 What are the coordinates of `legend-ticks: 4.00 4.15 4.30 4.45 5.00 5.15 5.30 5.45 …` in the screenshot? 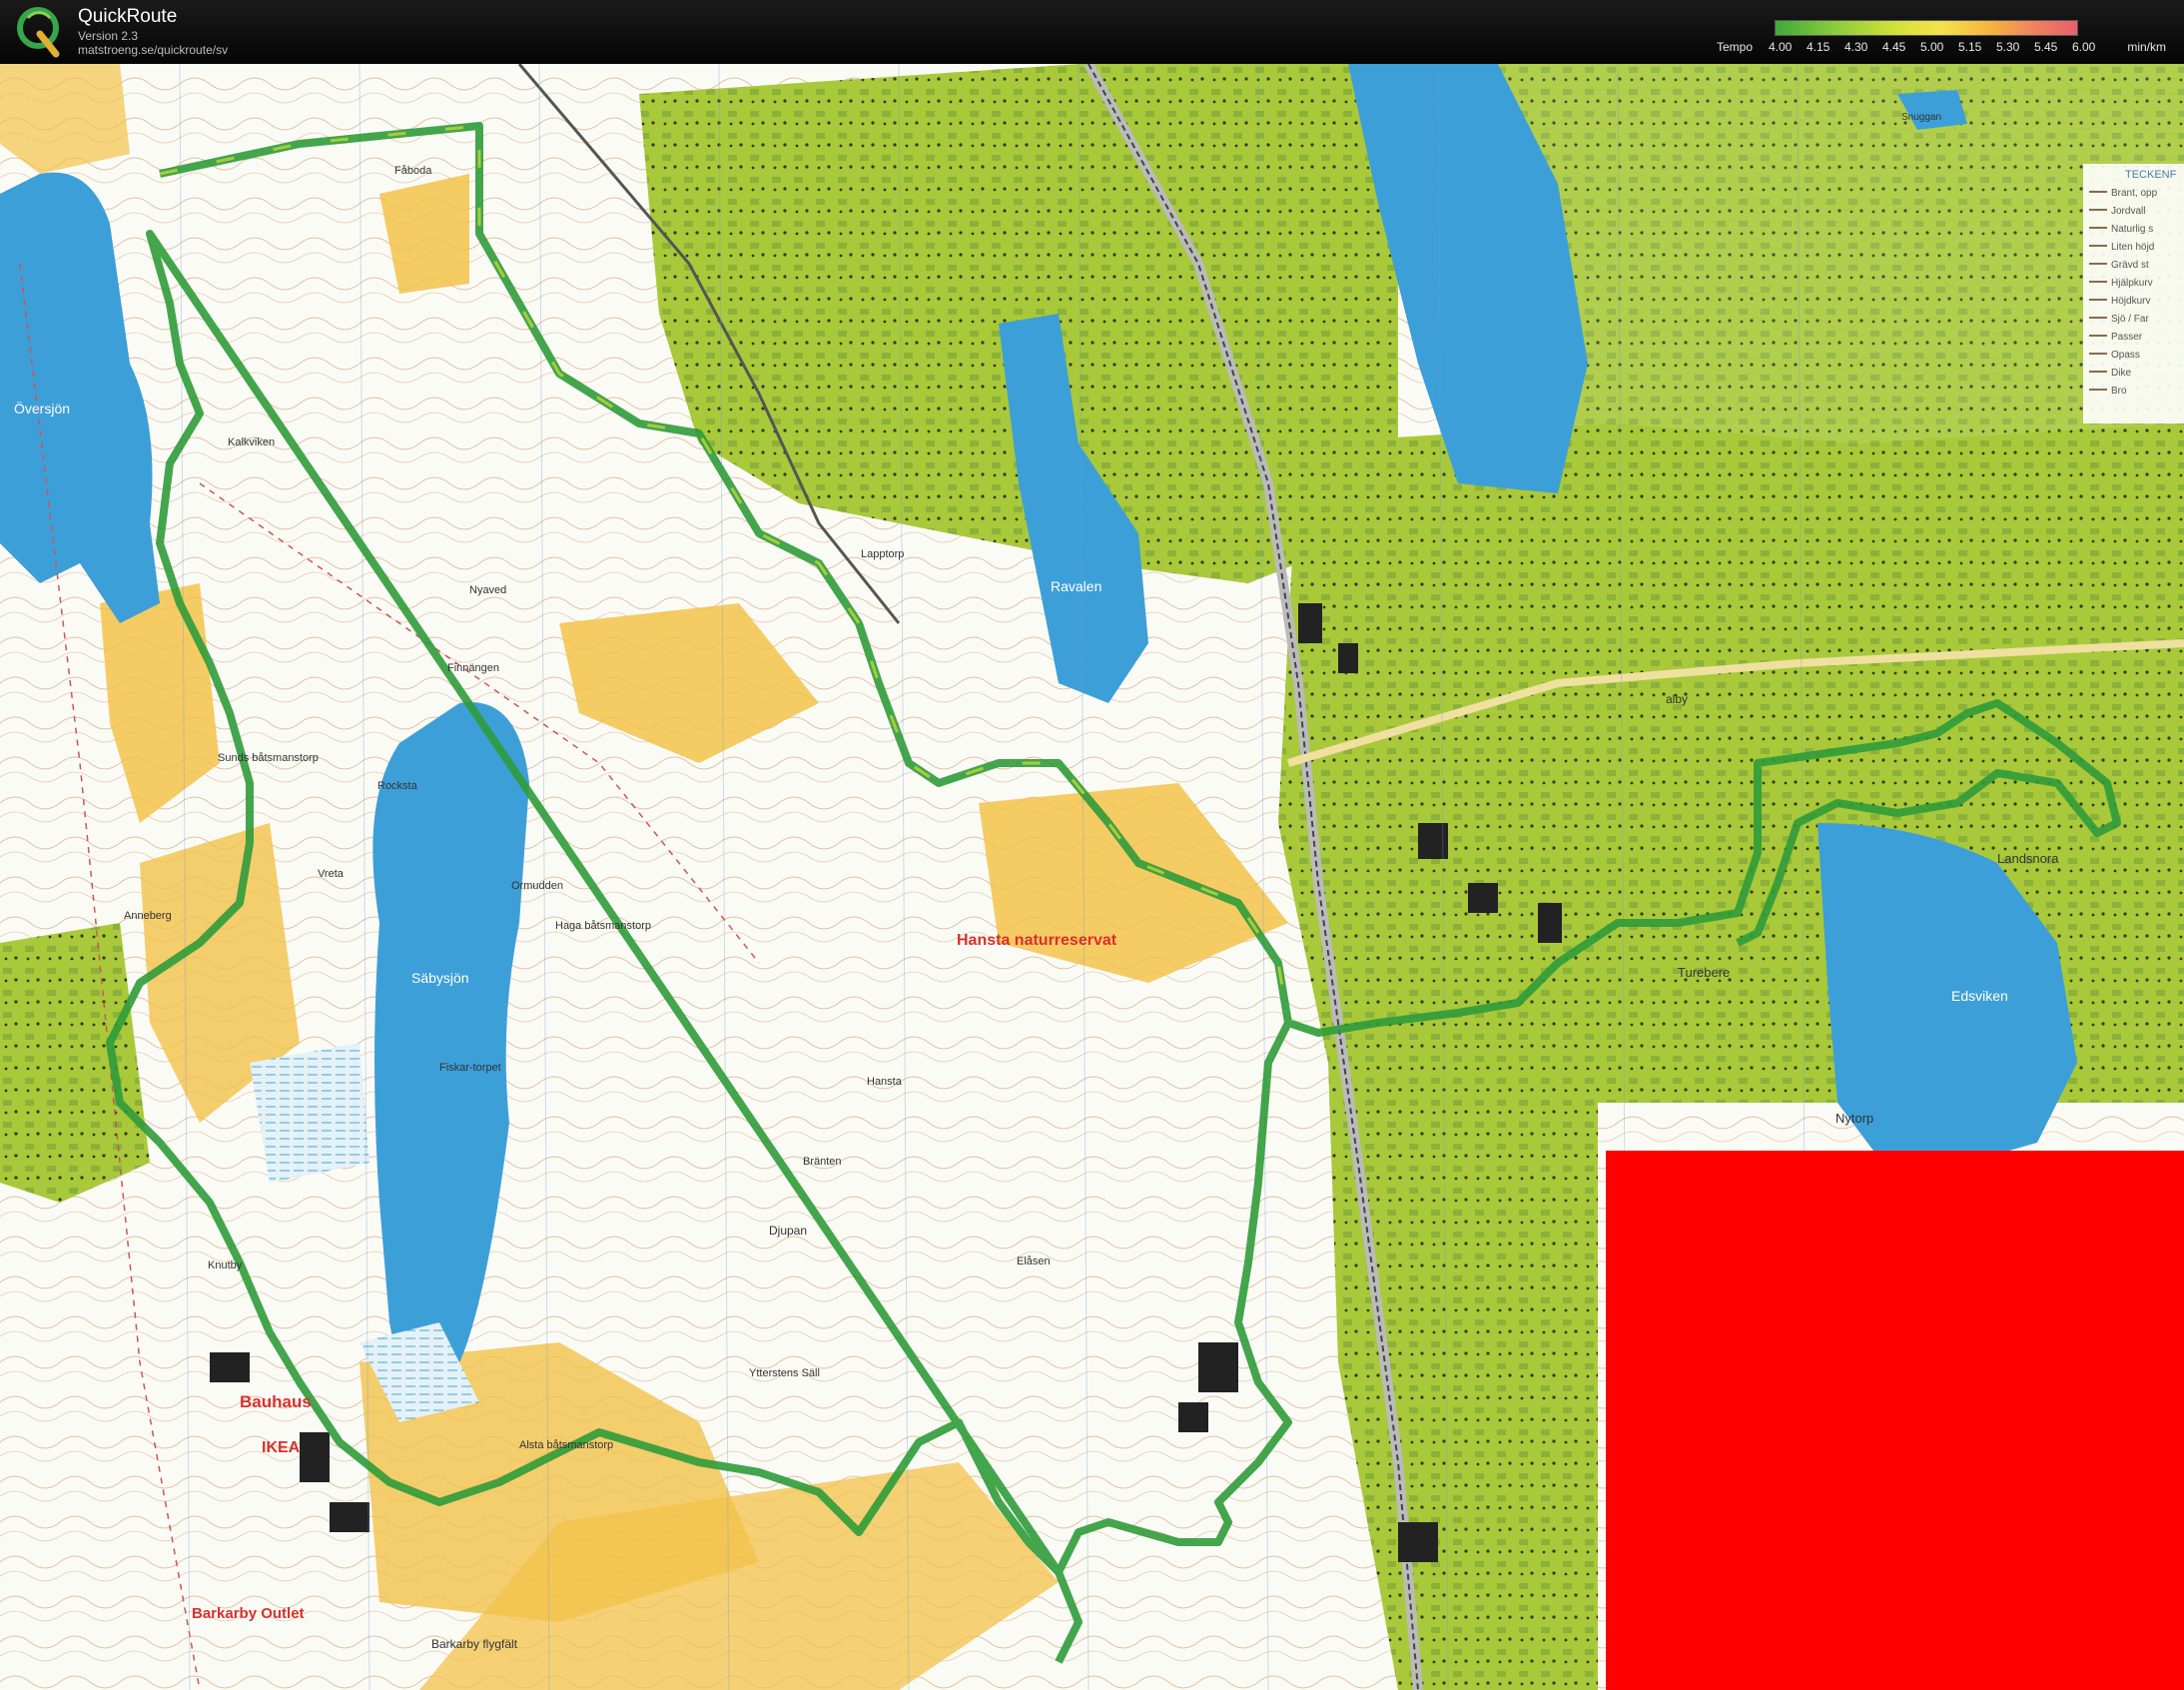 It's located at (1932, 47).